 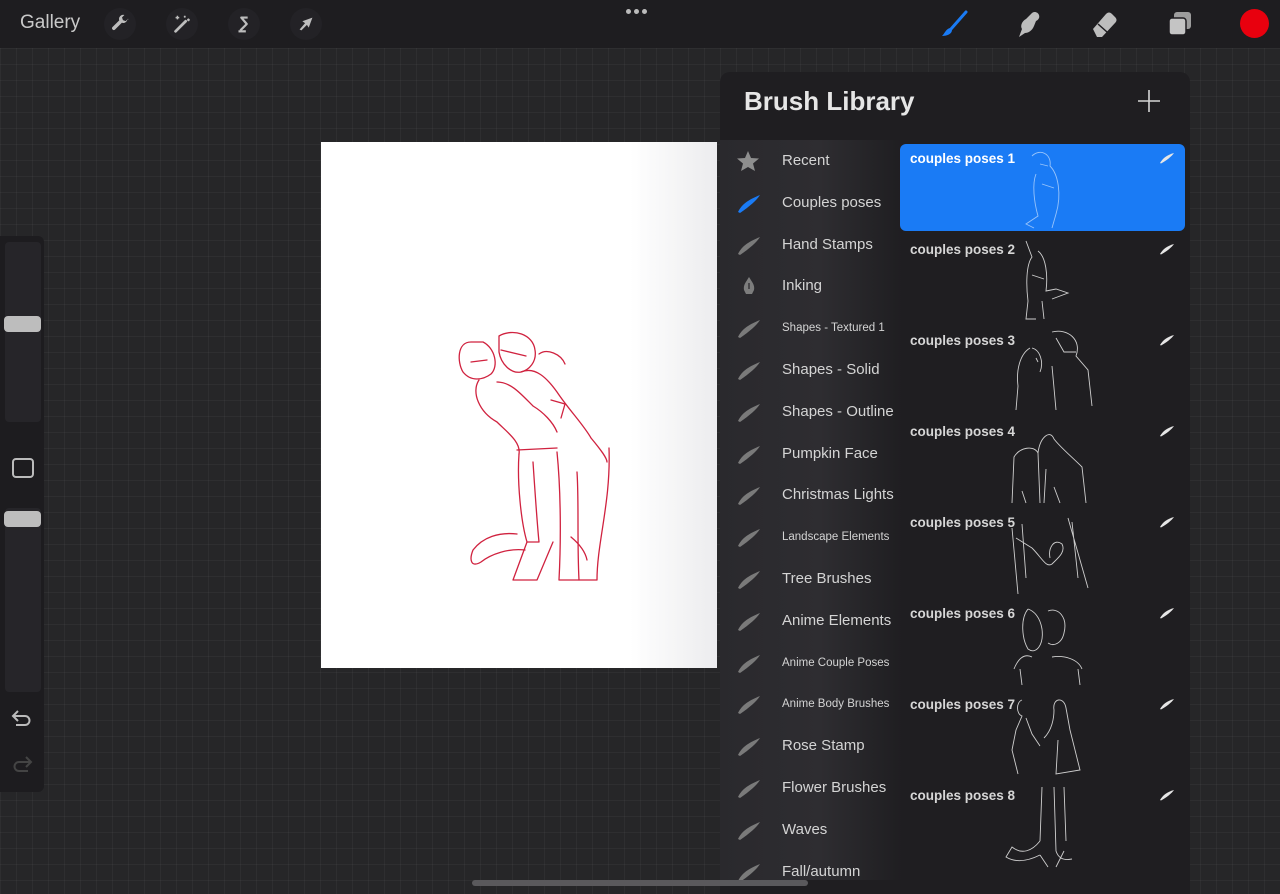 I want to click on undo-arrow-icon, so click(x=21, y=718).